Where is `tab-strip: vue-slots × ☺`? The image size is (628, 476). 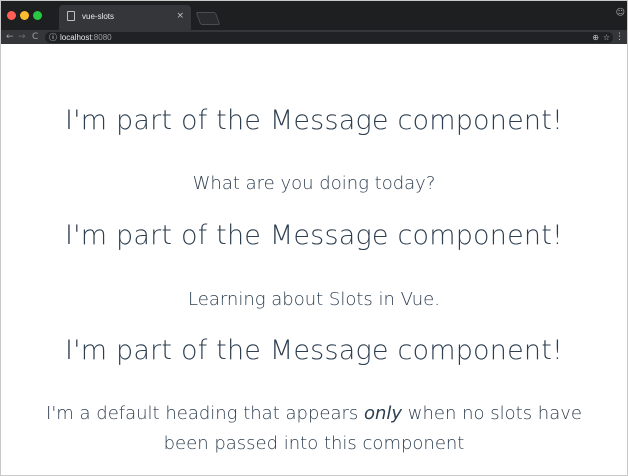 tab-strip: vue-slots × ☺ is located at coordinates (314, 15).